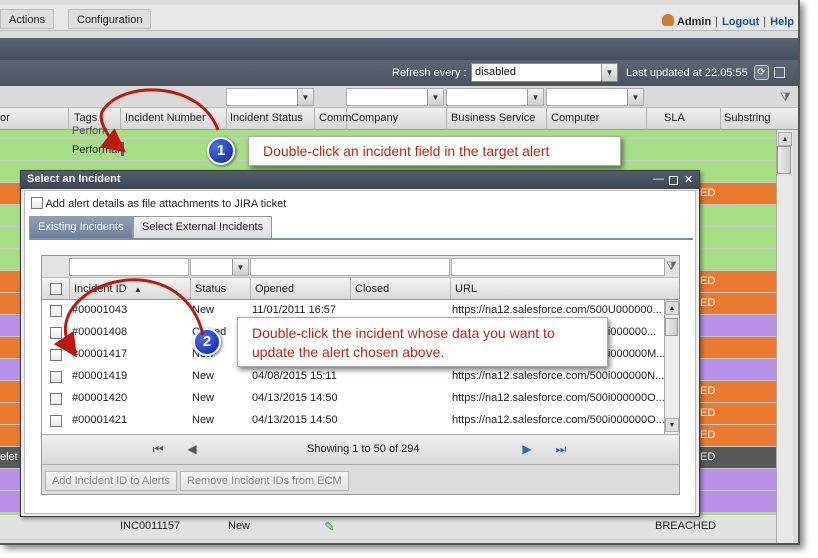 The width and height of the screenshot is (818, 558). I want to click on column-header-substring: Substring, so click(747, 118).